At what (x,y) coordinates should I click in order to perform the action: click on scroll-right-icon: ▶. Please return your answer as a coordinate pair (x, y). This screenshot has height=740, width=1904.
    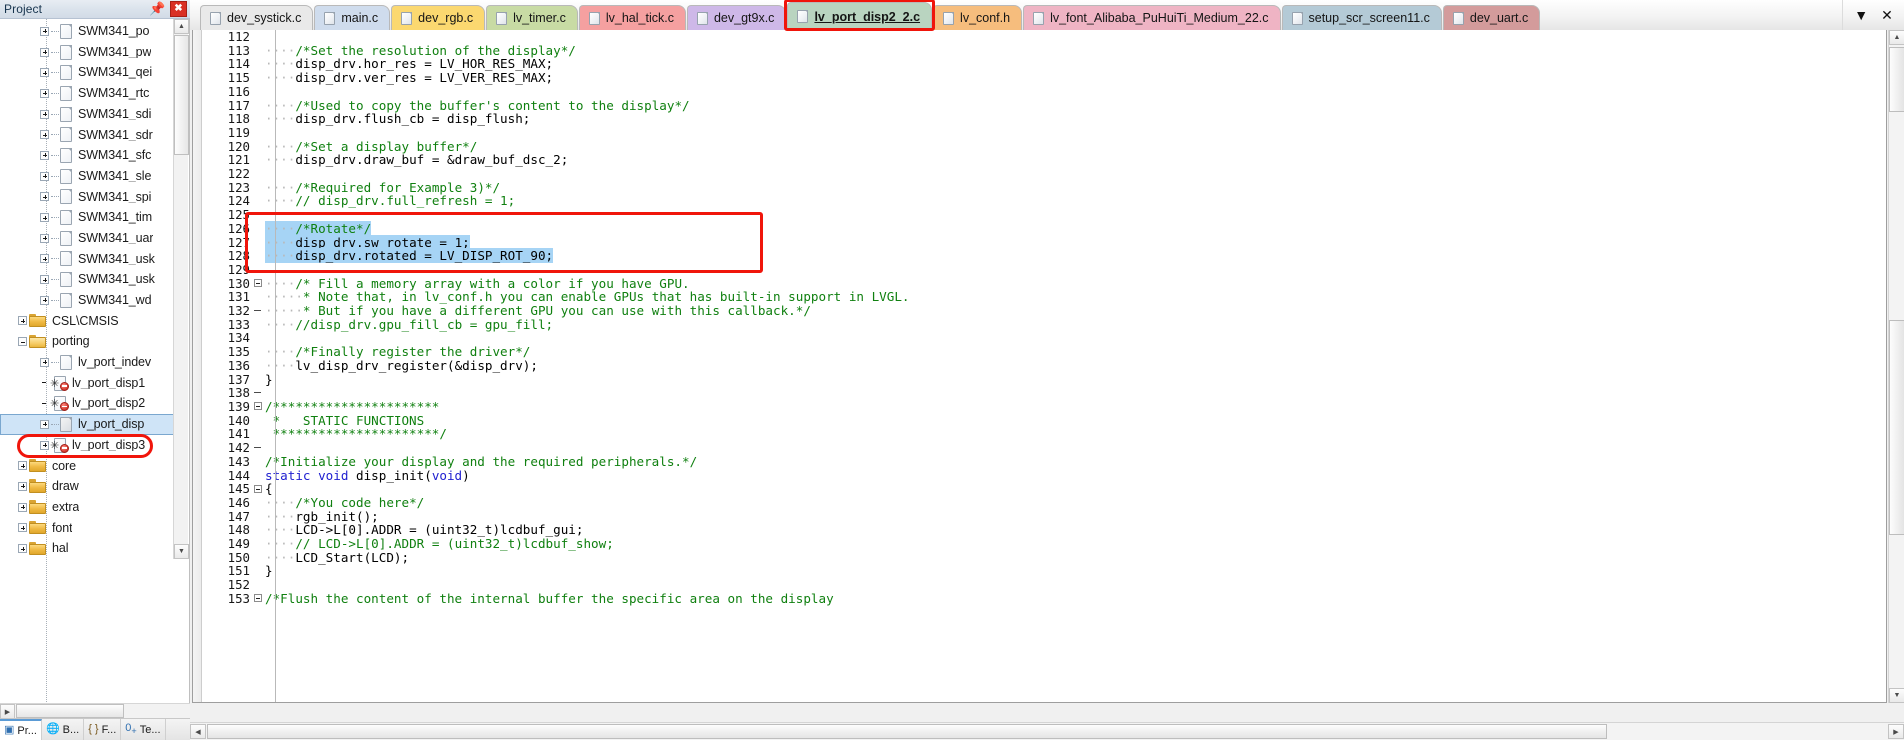
    Looking at the image, I should click on (1896, 731).